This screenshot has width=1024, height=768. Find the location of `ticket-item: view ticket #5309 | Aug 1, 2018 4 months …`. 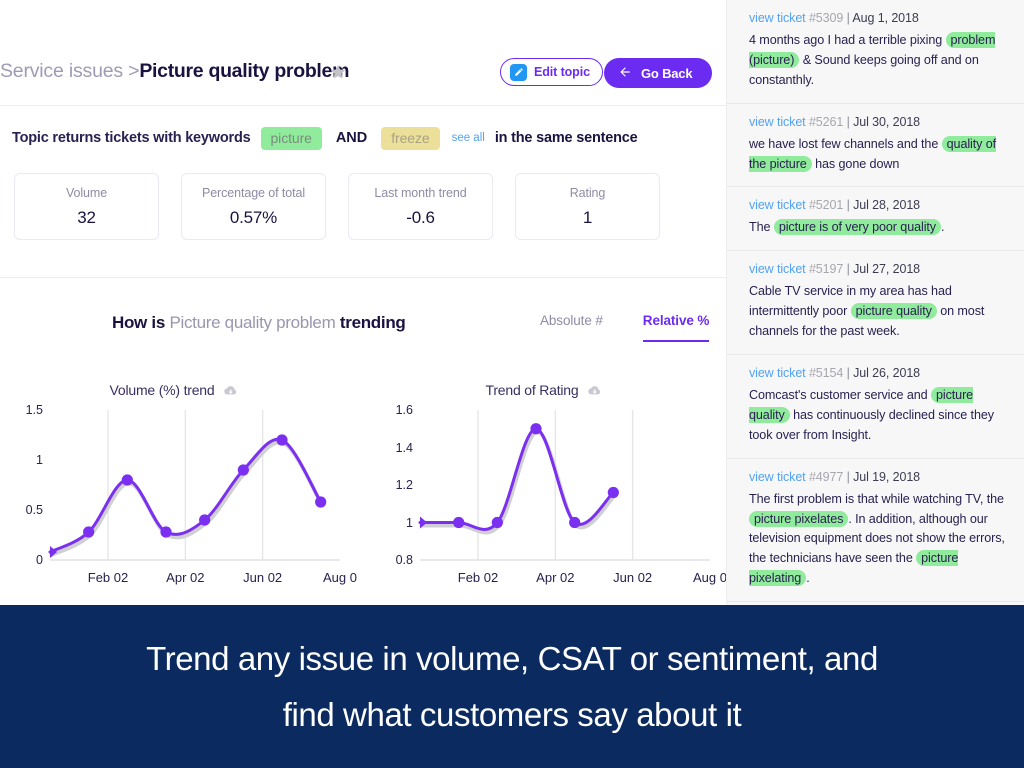

ticket-item: view ticket #5309 | Aug 1, 2018 4 months … is located at coordinates (875, 52).